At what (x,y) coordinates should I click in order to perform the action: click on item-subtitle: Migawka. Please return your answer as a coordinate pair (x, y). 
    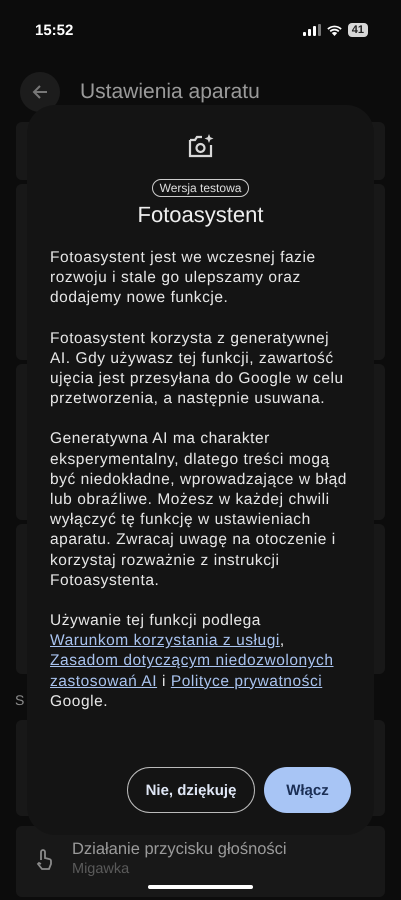
    Looking at the image, I should click on (101, 869).